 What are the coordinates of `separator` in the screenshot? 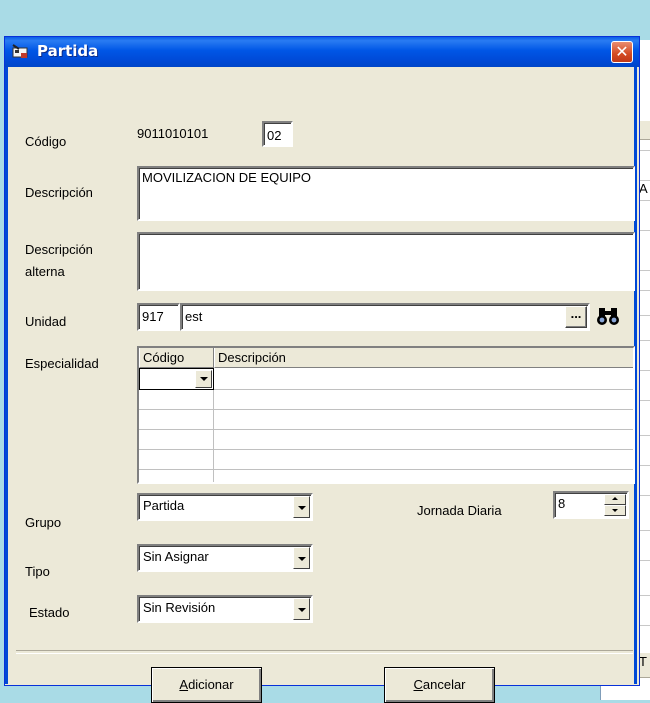 It's located at (324, 652).